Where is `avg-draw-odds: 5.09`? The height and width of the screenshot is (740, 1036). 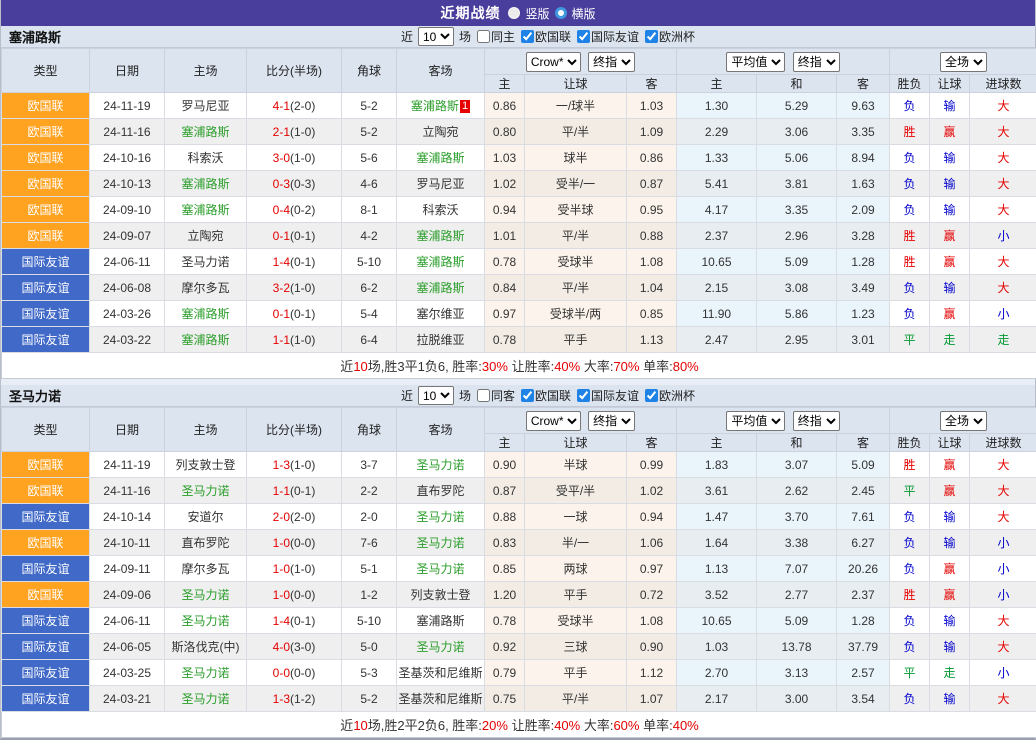 avg-draw-odds: 5.09 is located at coordinates (797, 621).